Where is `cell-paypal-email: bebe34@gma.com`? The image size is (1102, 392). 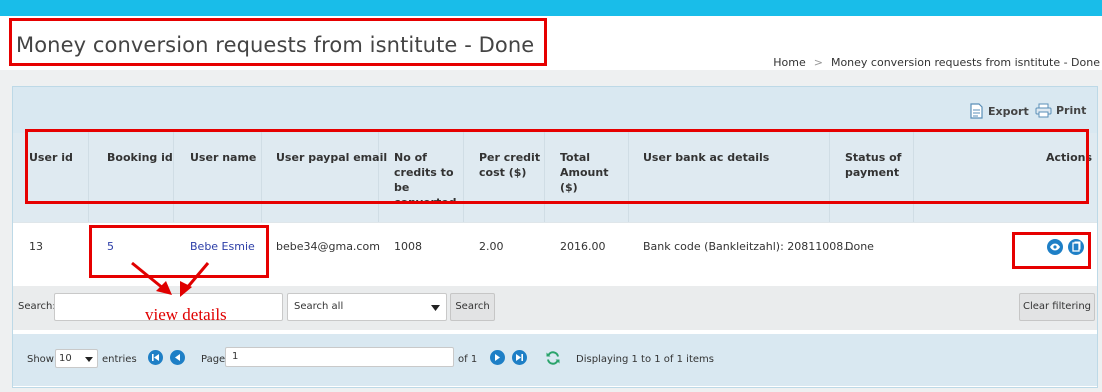
cell-paypal-email: bebe34@gma.com is located at coordinates (328, 246).